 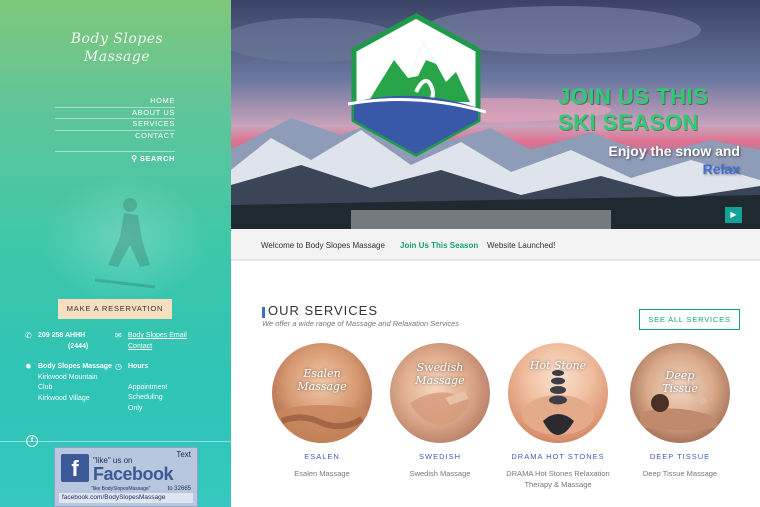 I want to click on service-card-esalen: Esalen Massage ESALEN Esalen Massage, so click(x=322, y=411).